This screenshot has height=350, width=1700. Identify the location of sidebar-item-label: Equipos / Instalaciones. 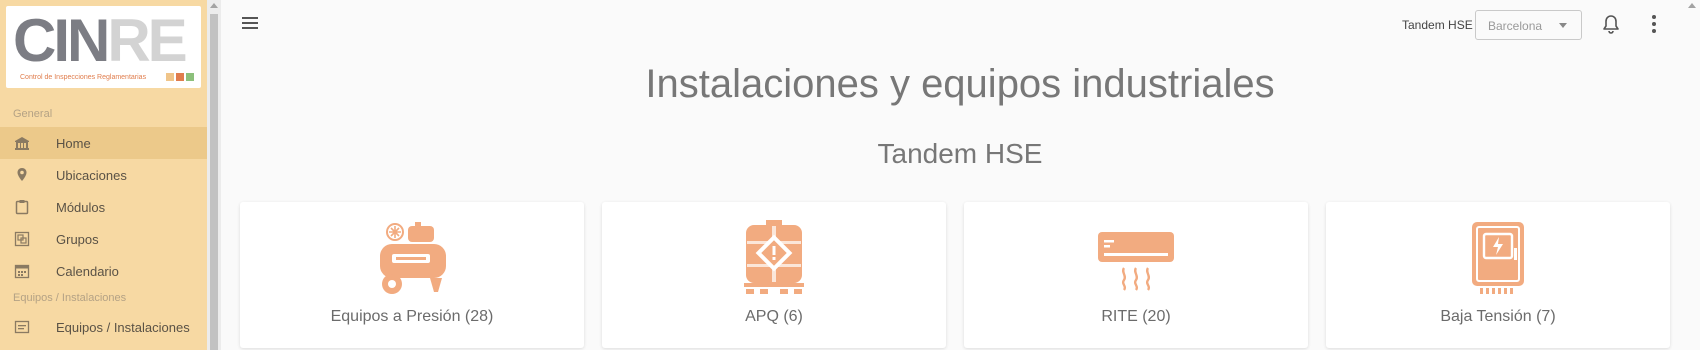
(123, 327).